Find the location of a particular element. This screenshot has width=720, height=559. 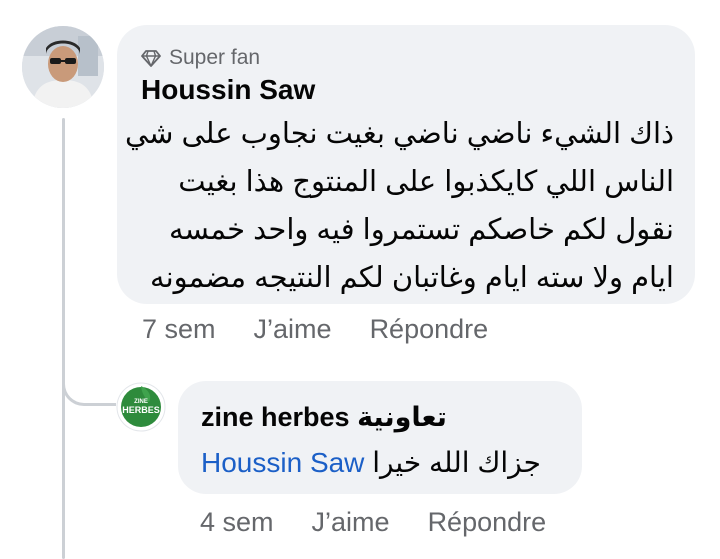

comment-line: الناس اللي كايكذبوا على المنتوج هذا بغيت is located at coordinates (426, 182).